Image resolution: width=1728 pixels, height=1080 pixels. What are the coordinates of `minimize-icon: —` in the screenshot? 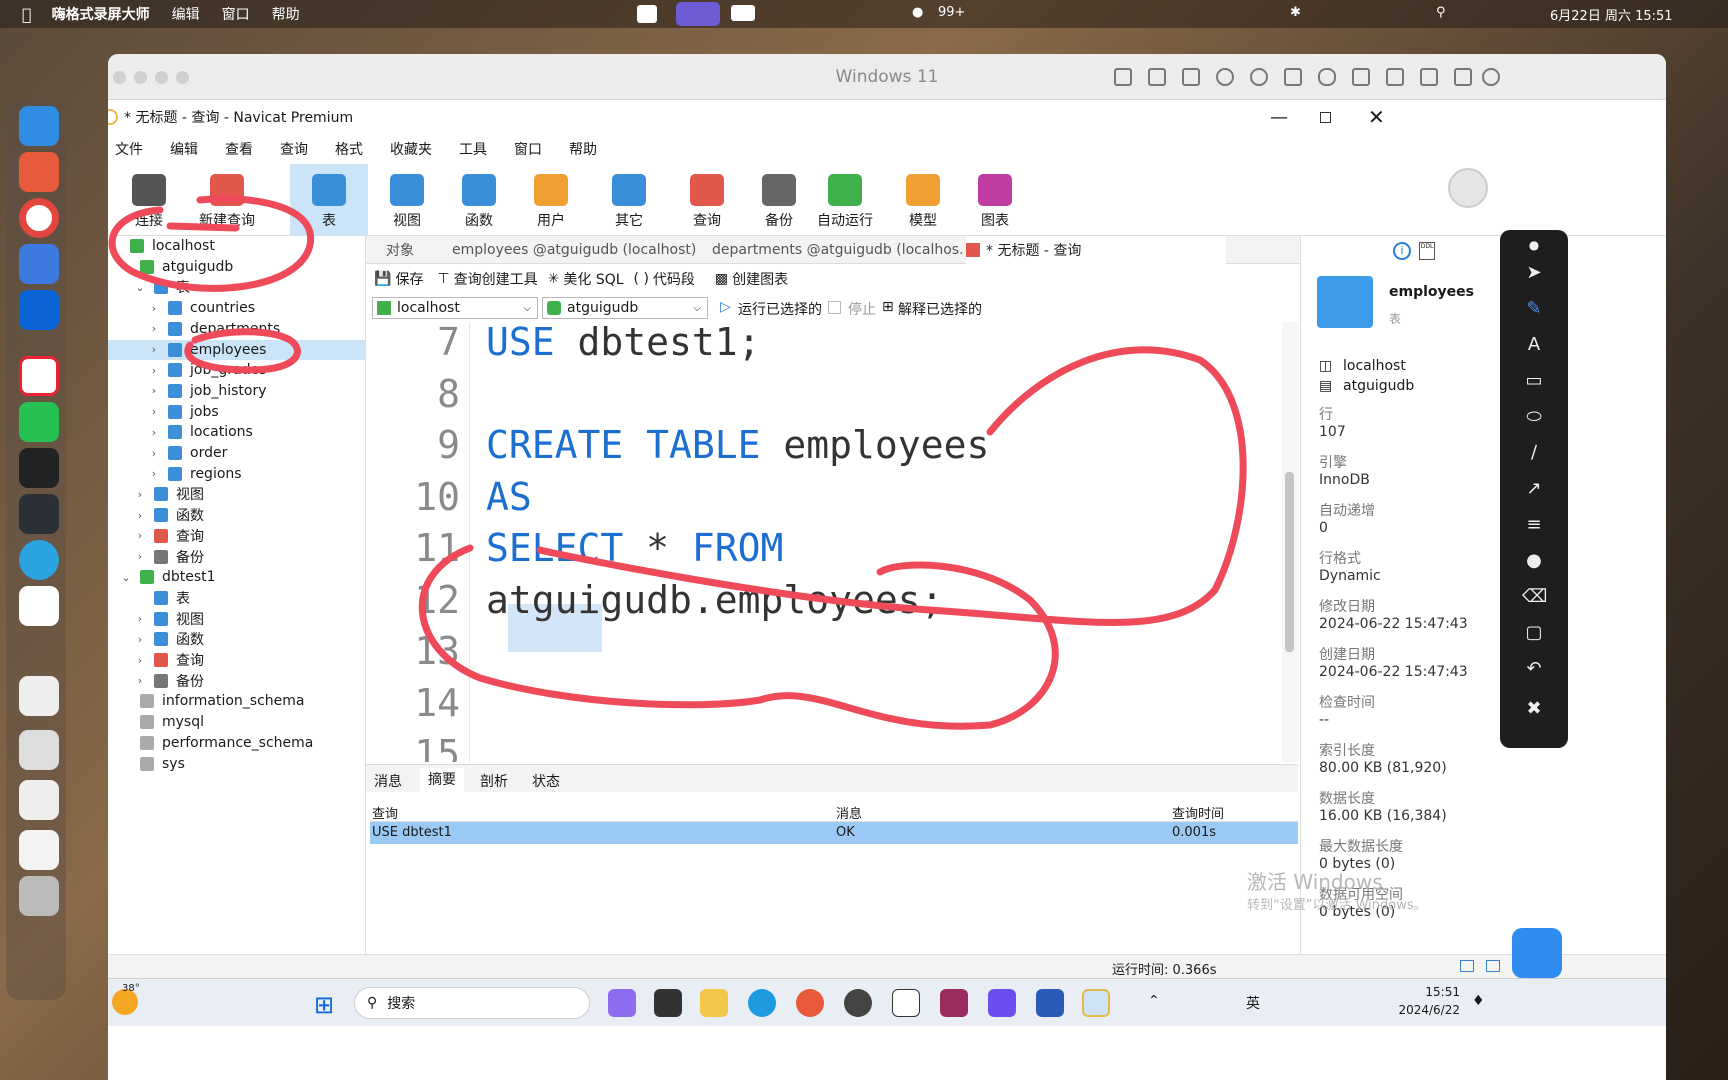 It's located at (1279, 117).